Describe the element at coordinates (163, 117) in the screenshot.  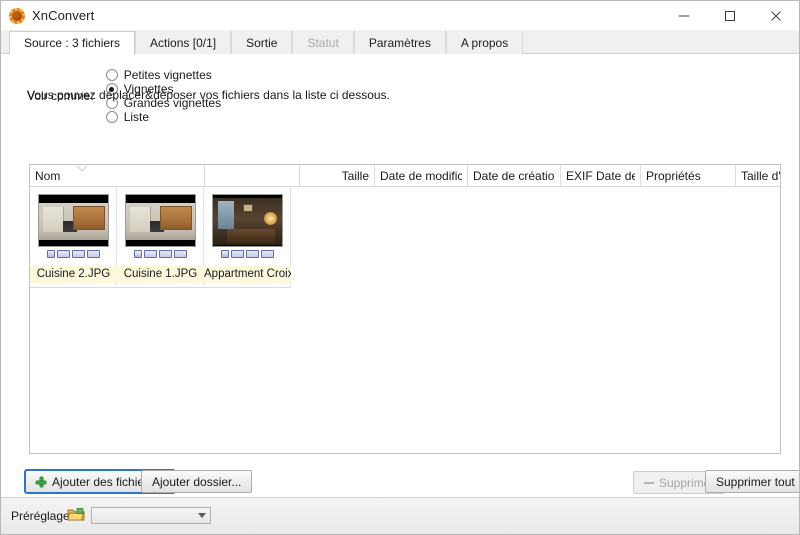
I see `view-option-3: Liste` at that location.